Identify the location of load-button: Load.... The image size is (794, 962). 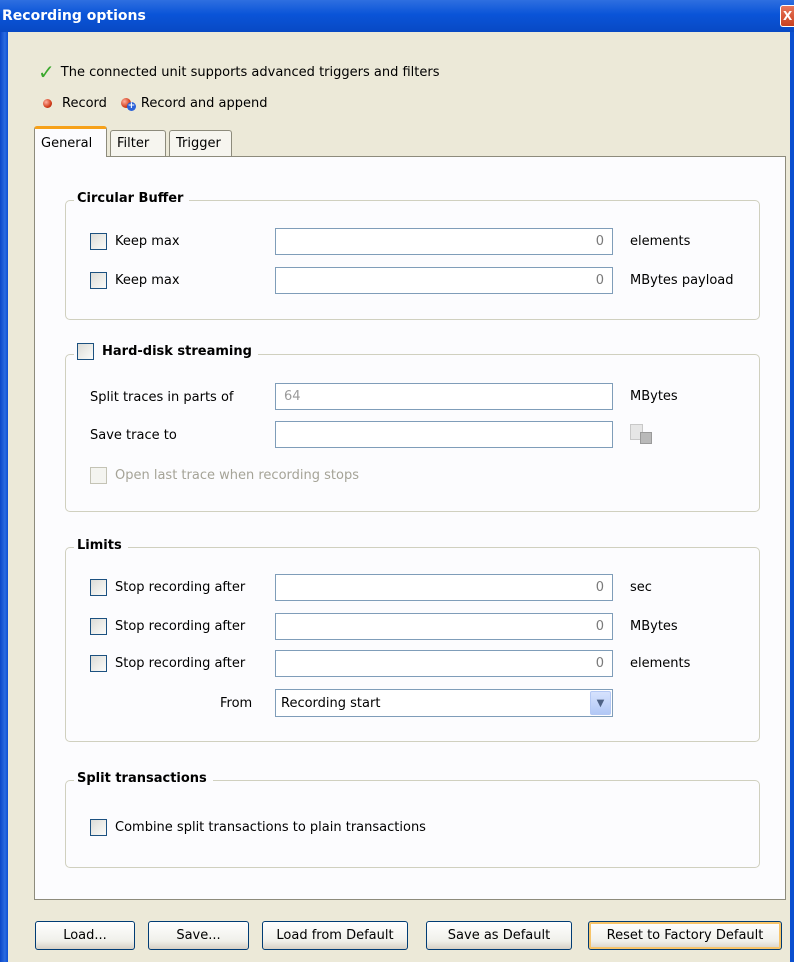
(85, 935).